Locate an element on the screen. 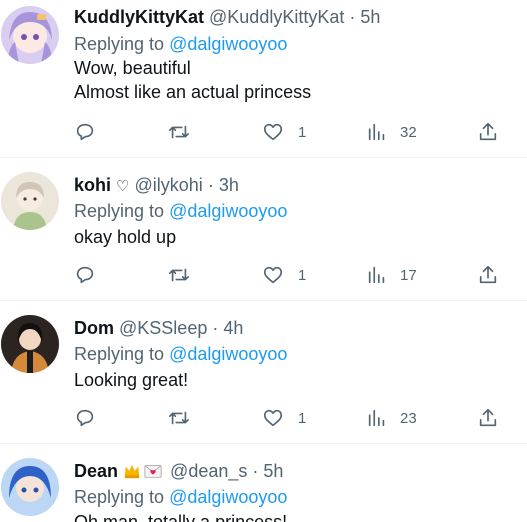 This screenshot has width=527, height=522. display-name: kohi is located at coordinates (92, 185).